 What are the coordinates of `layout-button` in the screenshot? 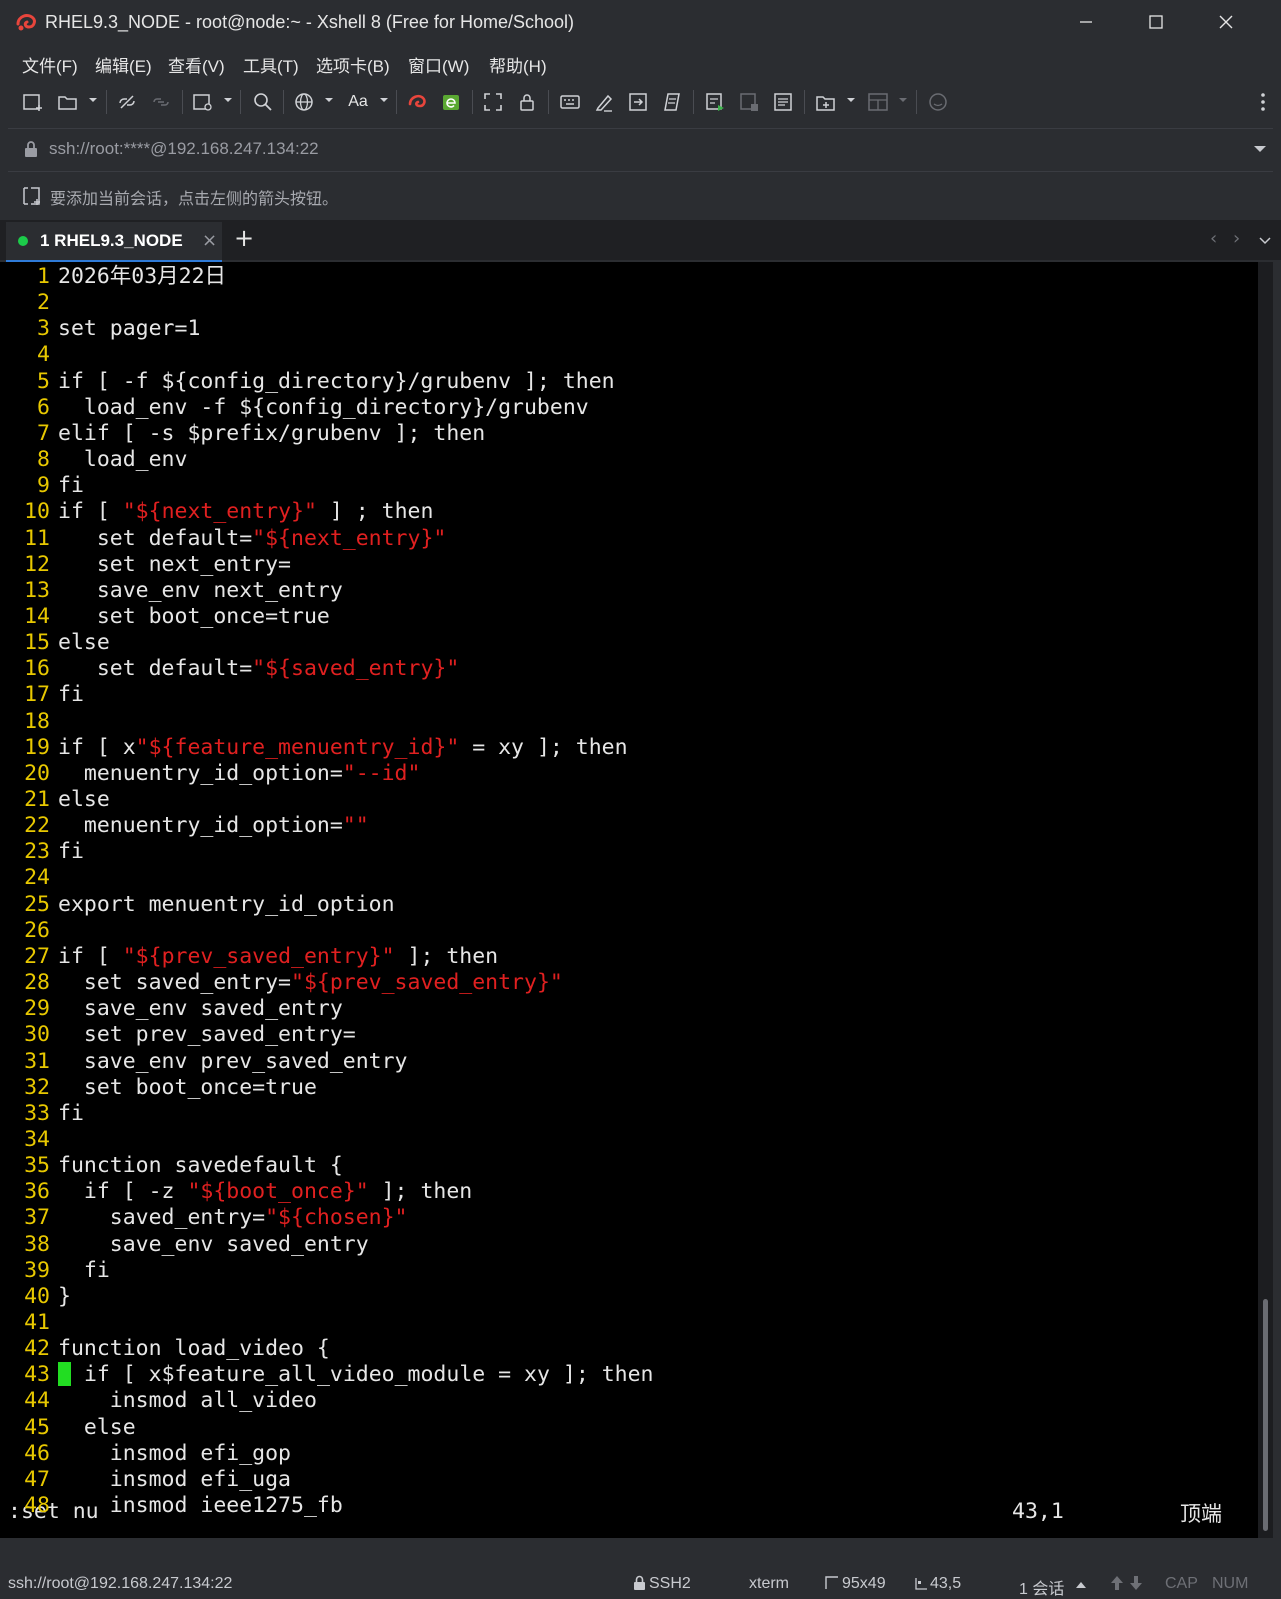 It's located at (878, 102).